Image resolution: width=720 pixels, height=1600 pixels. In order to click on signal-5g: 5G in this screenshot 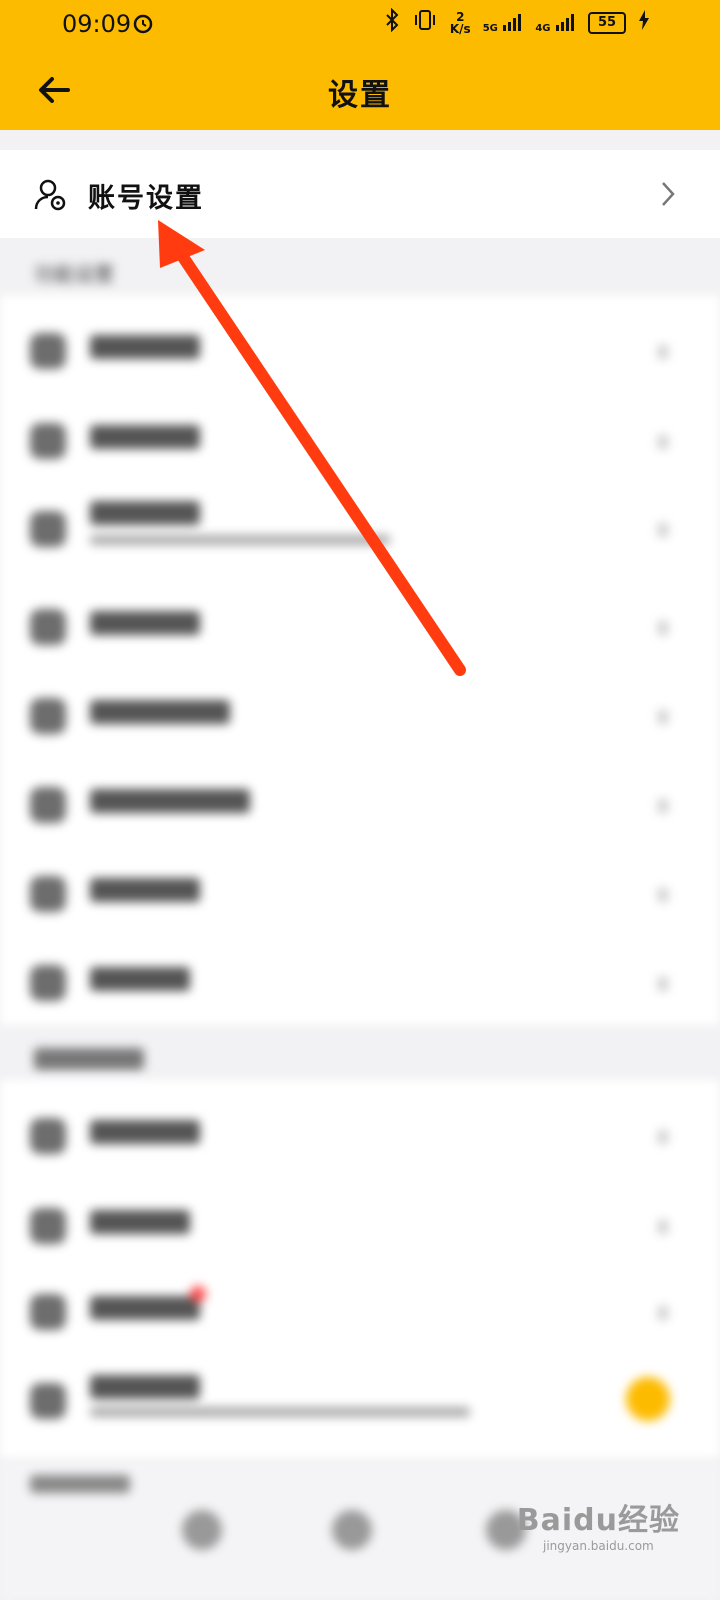, I will do `click(503, 23)`.